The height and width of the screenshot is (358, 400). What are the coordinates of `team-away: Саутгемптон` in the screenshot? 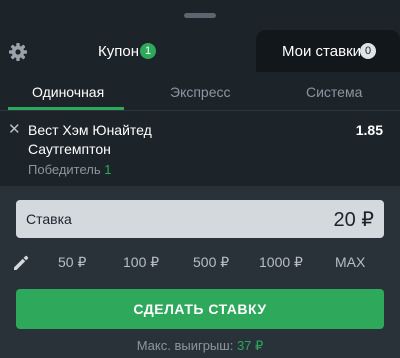 It's located at (69, 149).